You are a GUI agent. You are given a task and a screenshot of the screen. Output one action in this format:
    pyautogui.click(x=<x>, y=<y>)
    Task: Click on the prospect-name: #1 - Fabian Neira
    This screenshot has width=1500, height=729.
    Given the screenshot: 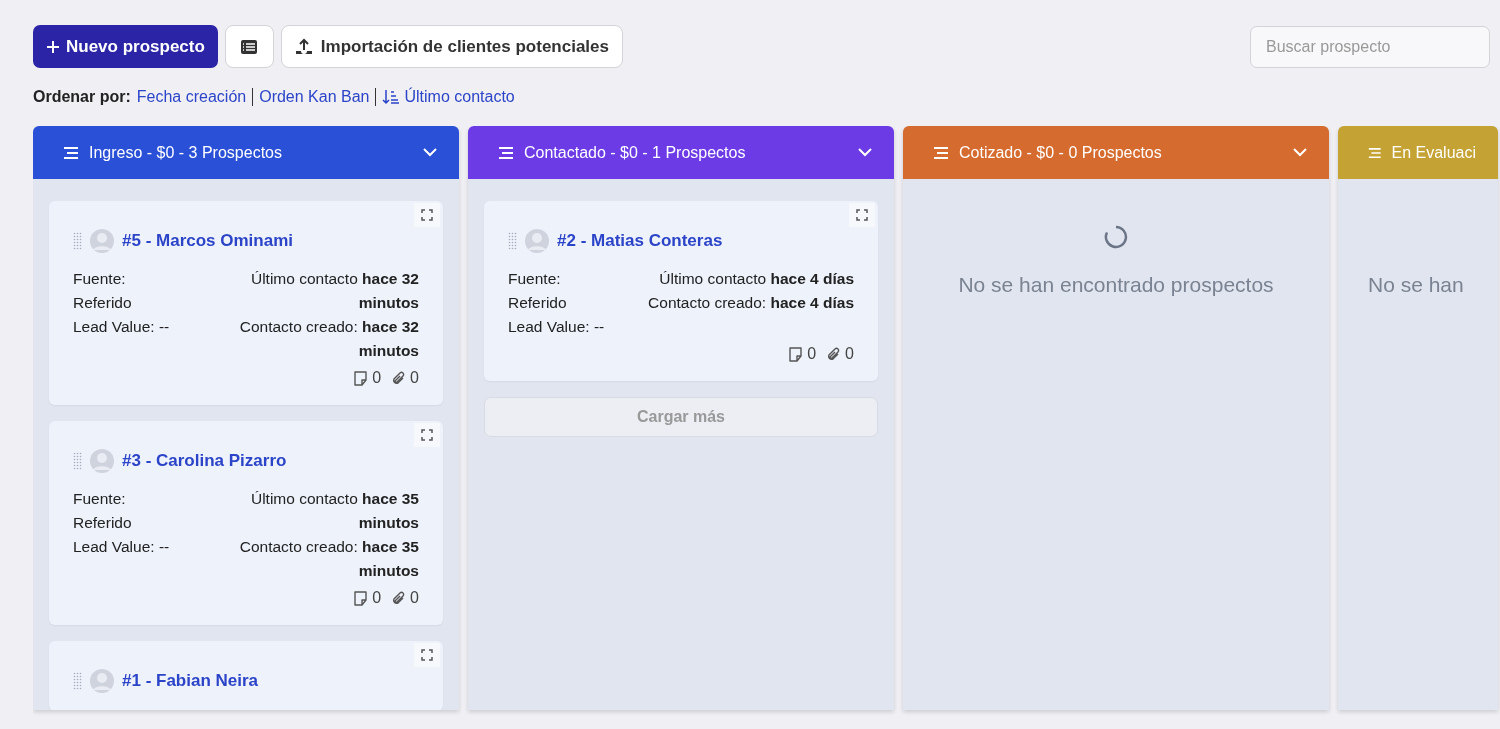 What is the action you would take?
    pyautogui.click(x=190, y=681)
    